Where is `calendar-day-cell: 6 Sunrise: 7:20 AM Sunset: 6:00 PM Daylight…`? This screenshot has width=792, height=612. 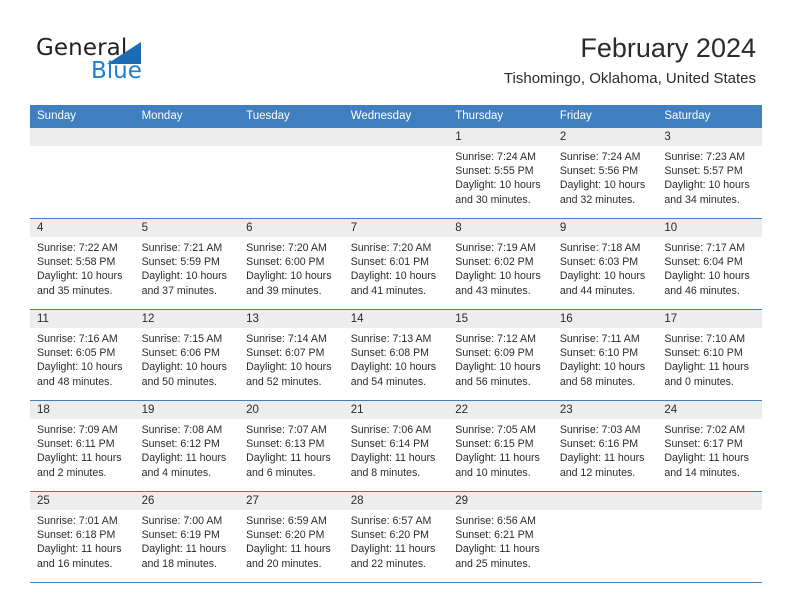
calendar-day-cell: 6 Sunrise: 7:20 AM Sunset: 6:00 PM Daylight… is located at coordinates (291, 264).